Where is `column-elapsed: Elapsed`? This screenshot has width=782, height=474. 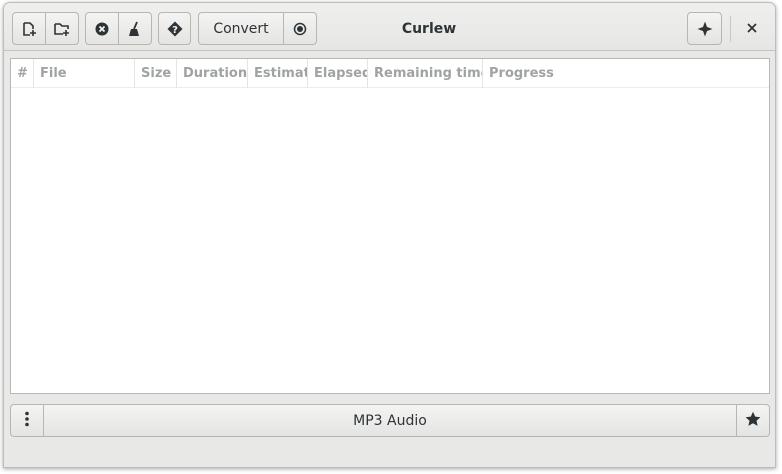
column-elapsed: Elapsed is located at coordinates (338, 73).